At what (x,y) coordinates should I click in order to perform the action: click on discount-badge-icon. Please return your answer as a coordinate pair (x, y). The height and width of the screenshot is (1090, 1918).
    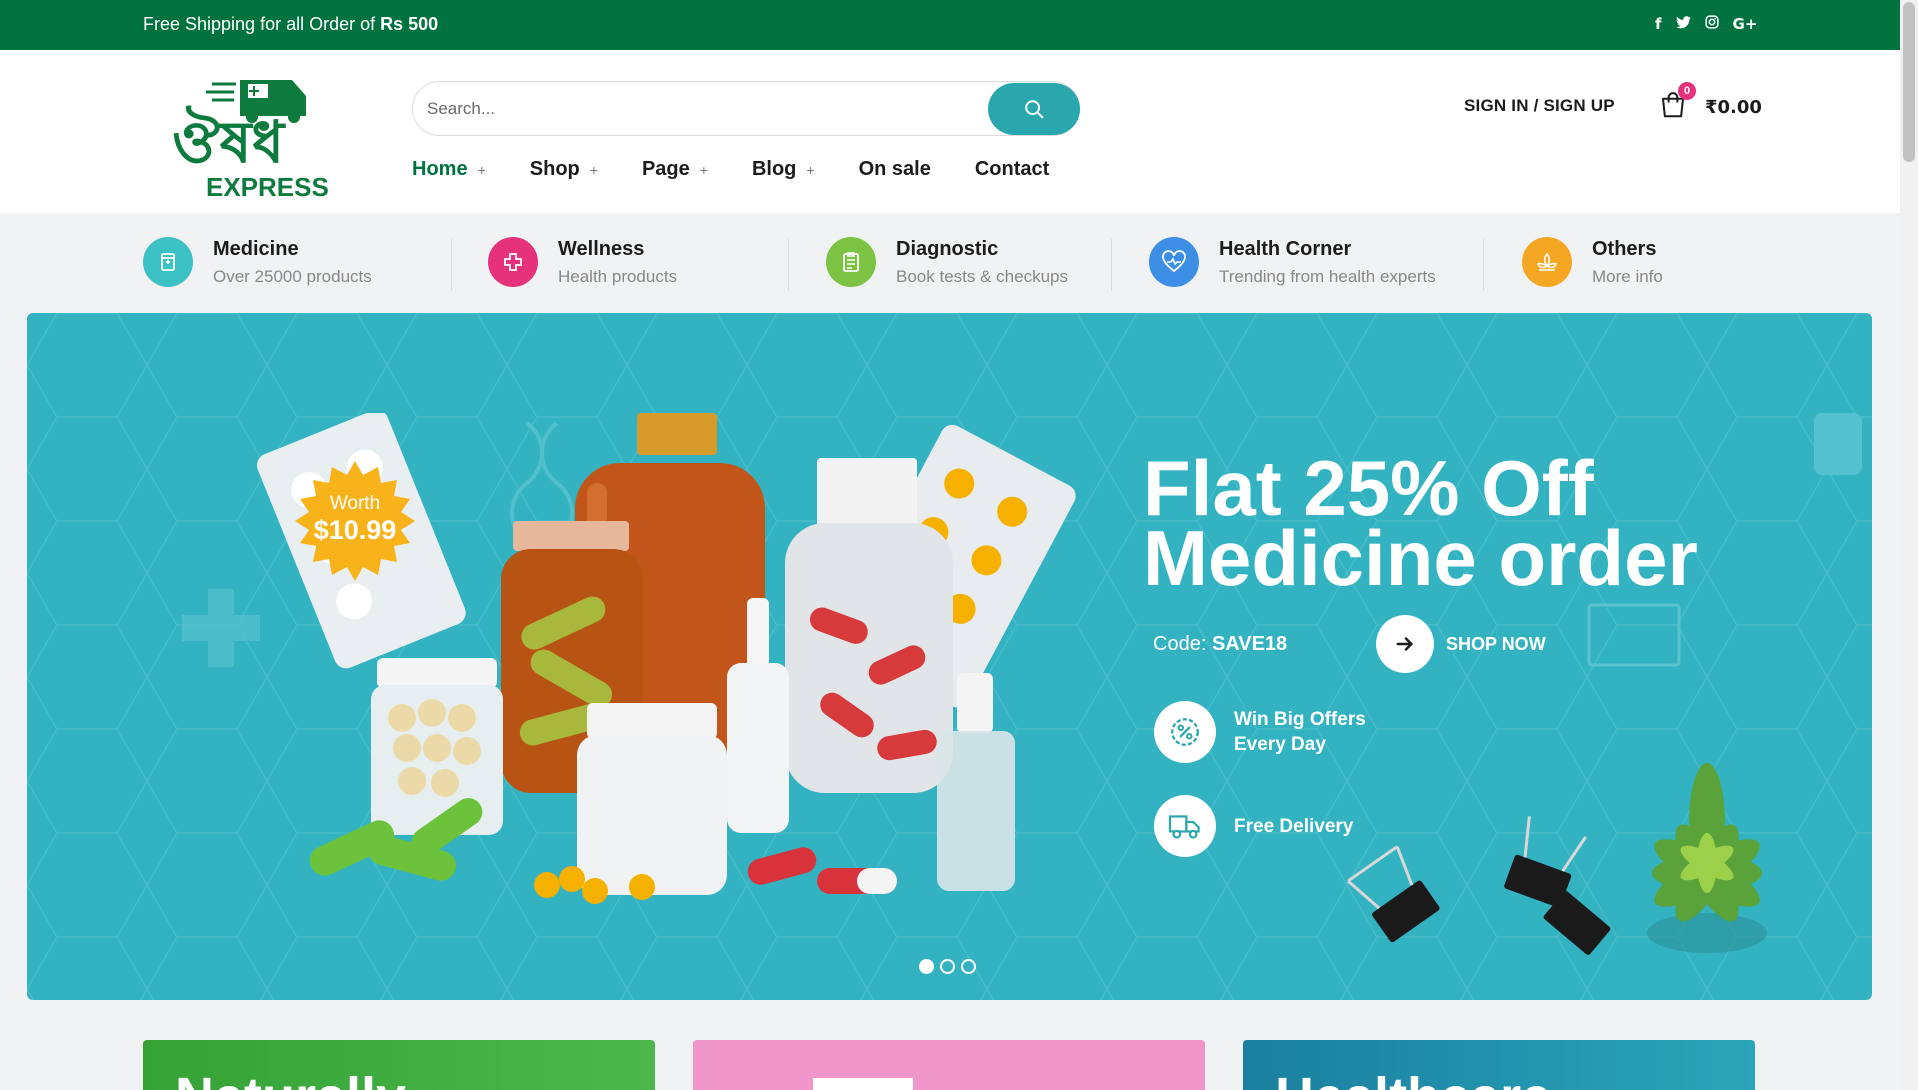
    Looking at the image, I should click on (1185, 732).